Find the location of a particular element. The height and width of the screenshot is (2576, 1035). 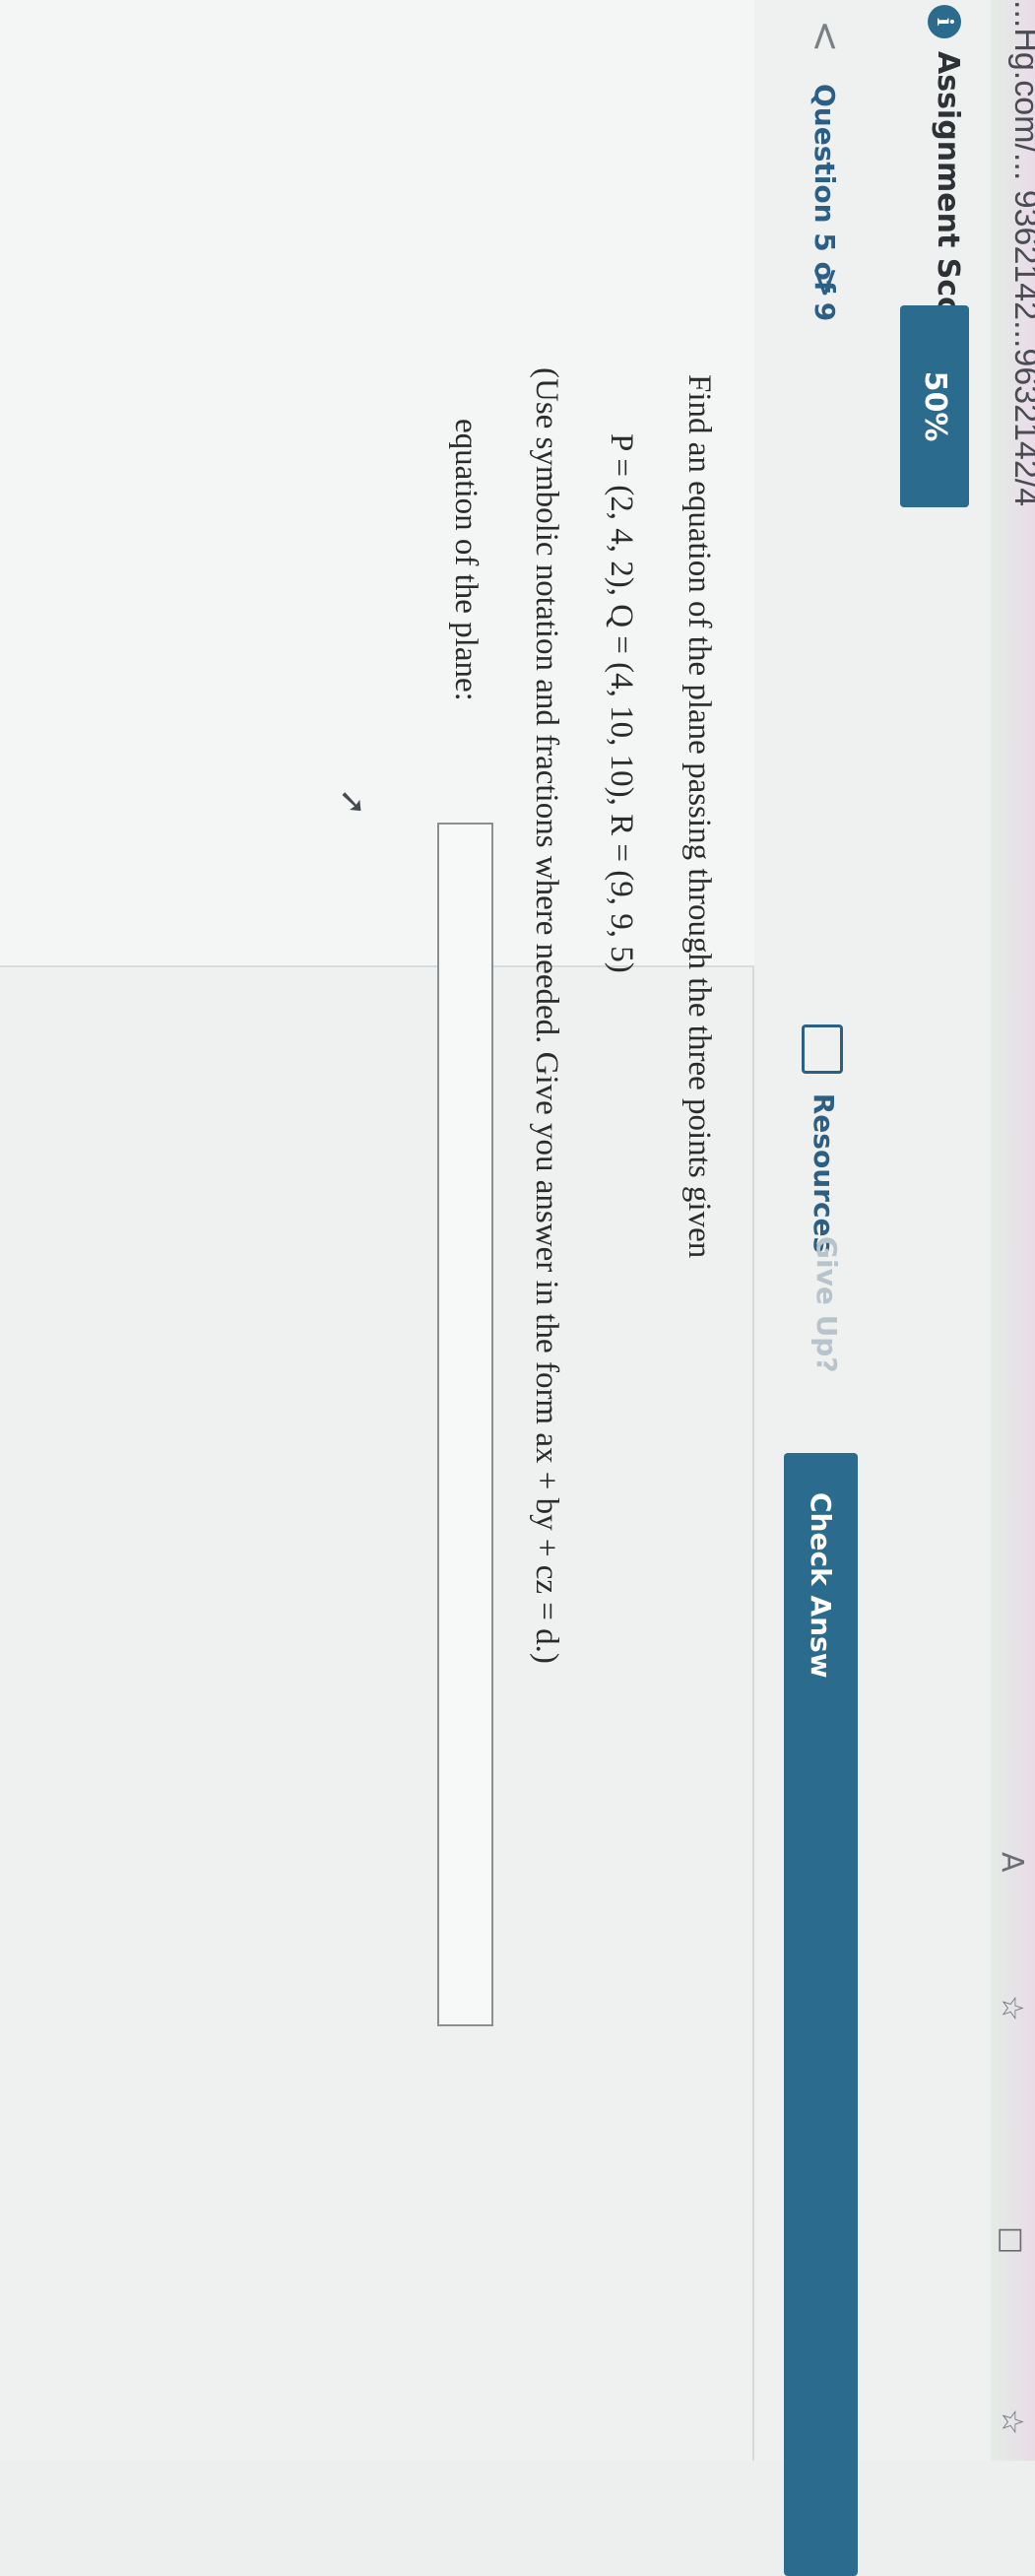

give-up-label: Give Up? is located at coordinates (826, 1304).